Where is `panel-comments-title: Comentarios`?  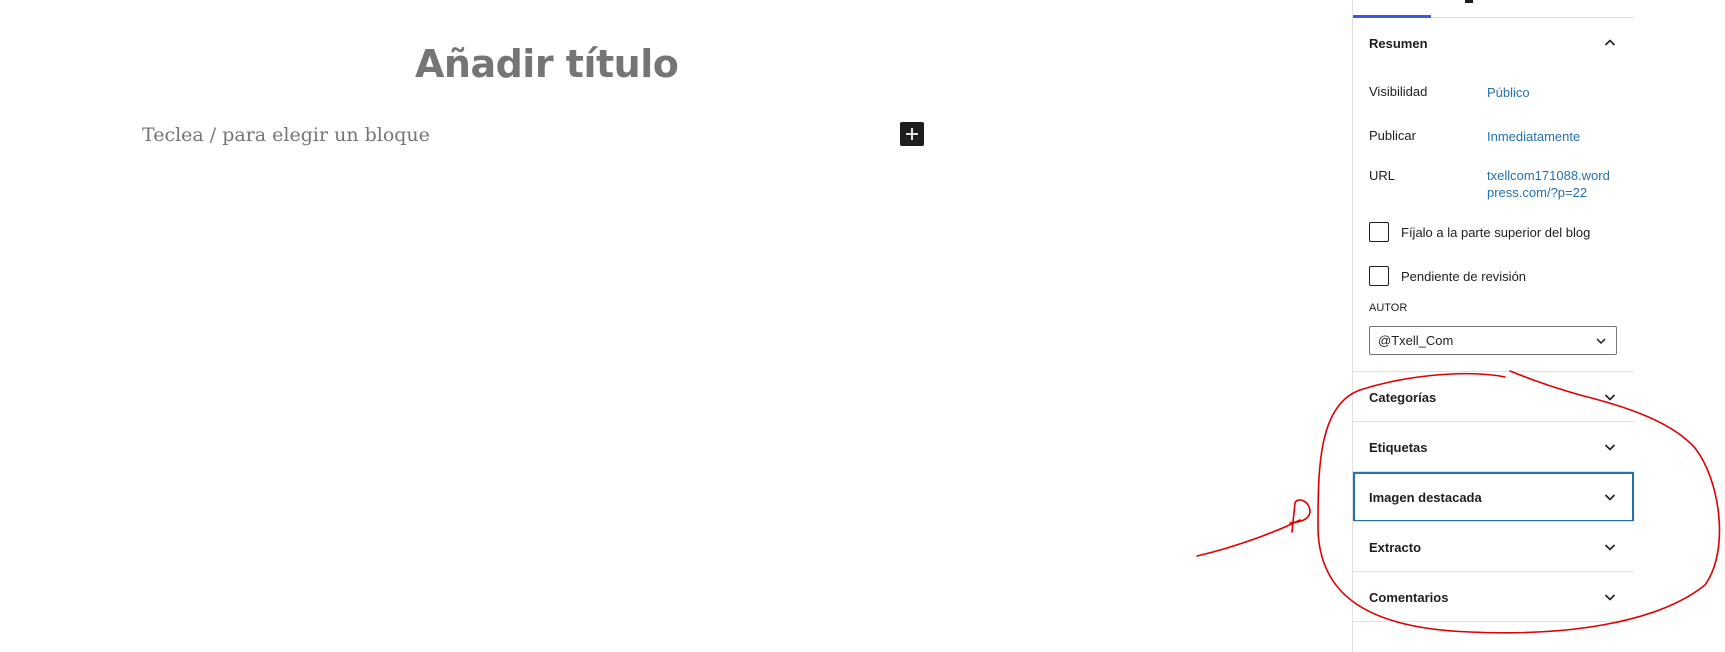 panel-comments-title: Comentarios is located at coordinates (1409, 597).